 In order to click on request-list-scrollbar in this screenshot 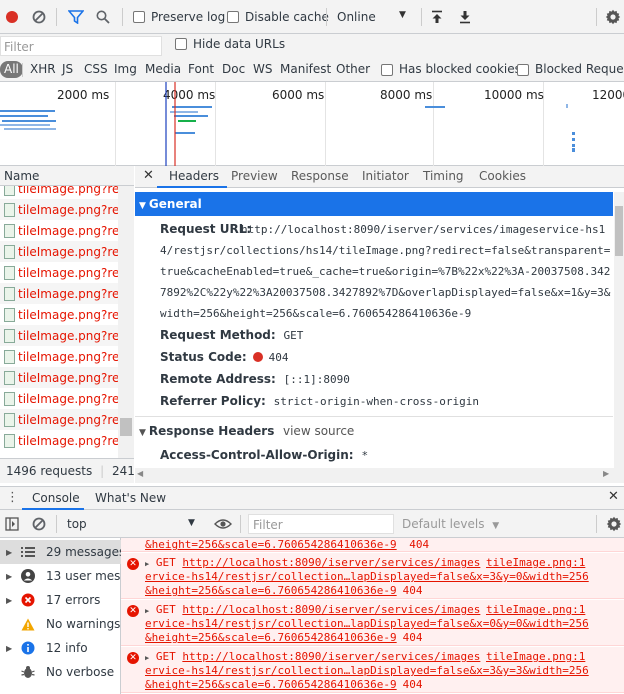, I will do `click(126, 322)`.